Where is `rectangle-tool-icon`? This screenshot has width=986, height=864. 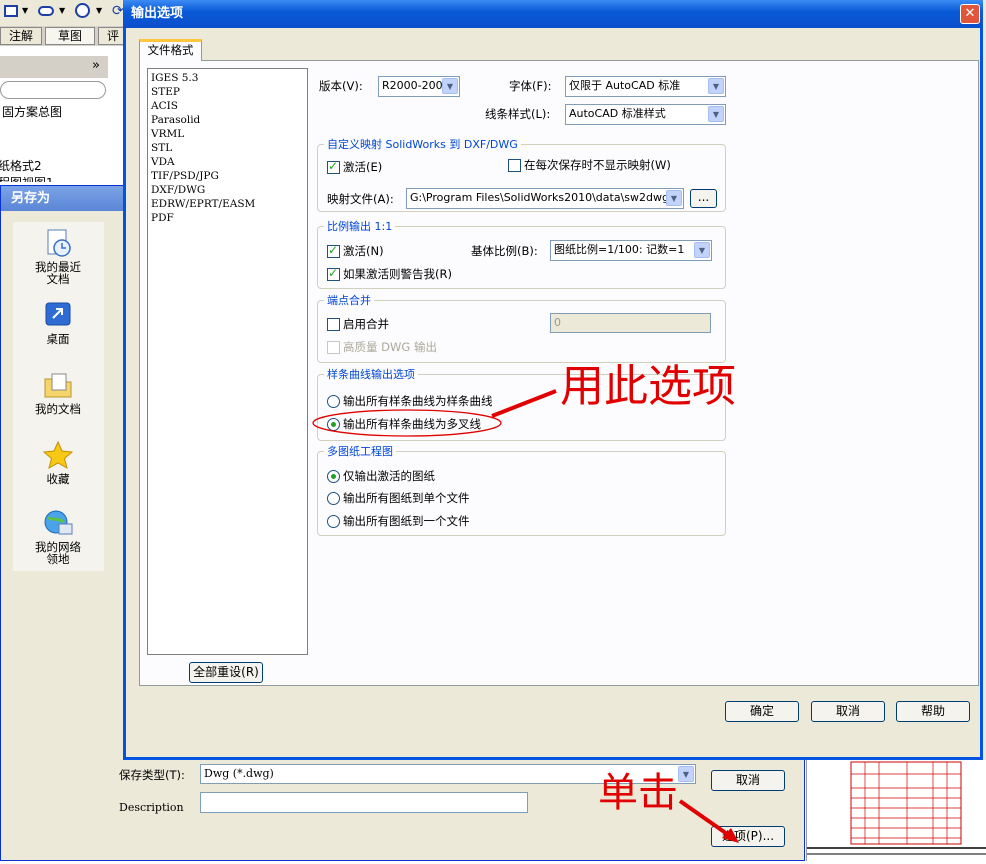
rectangle-tool-icon is located at coordinates (11, 11).